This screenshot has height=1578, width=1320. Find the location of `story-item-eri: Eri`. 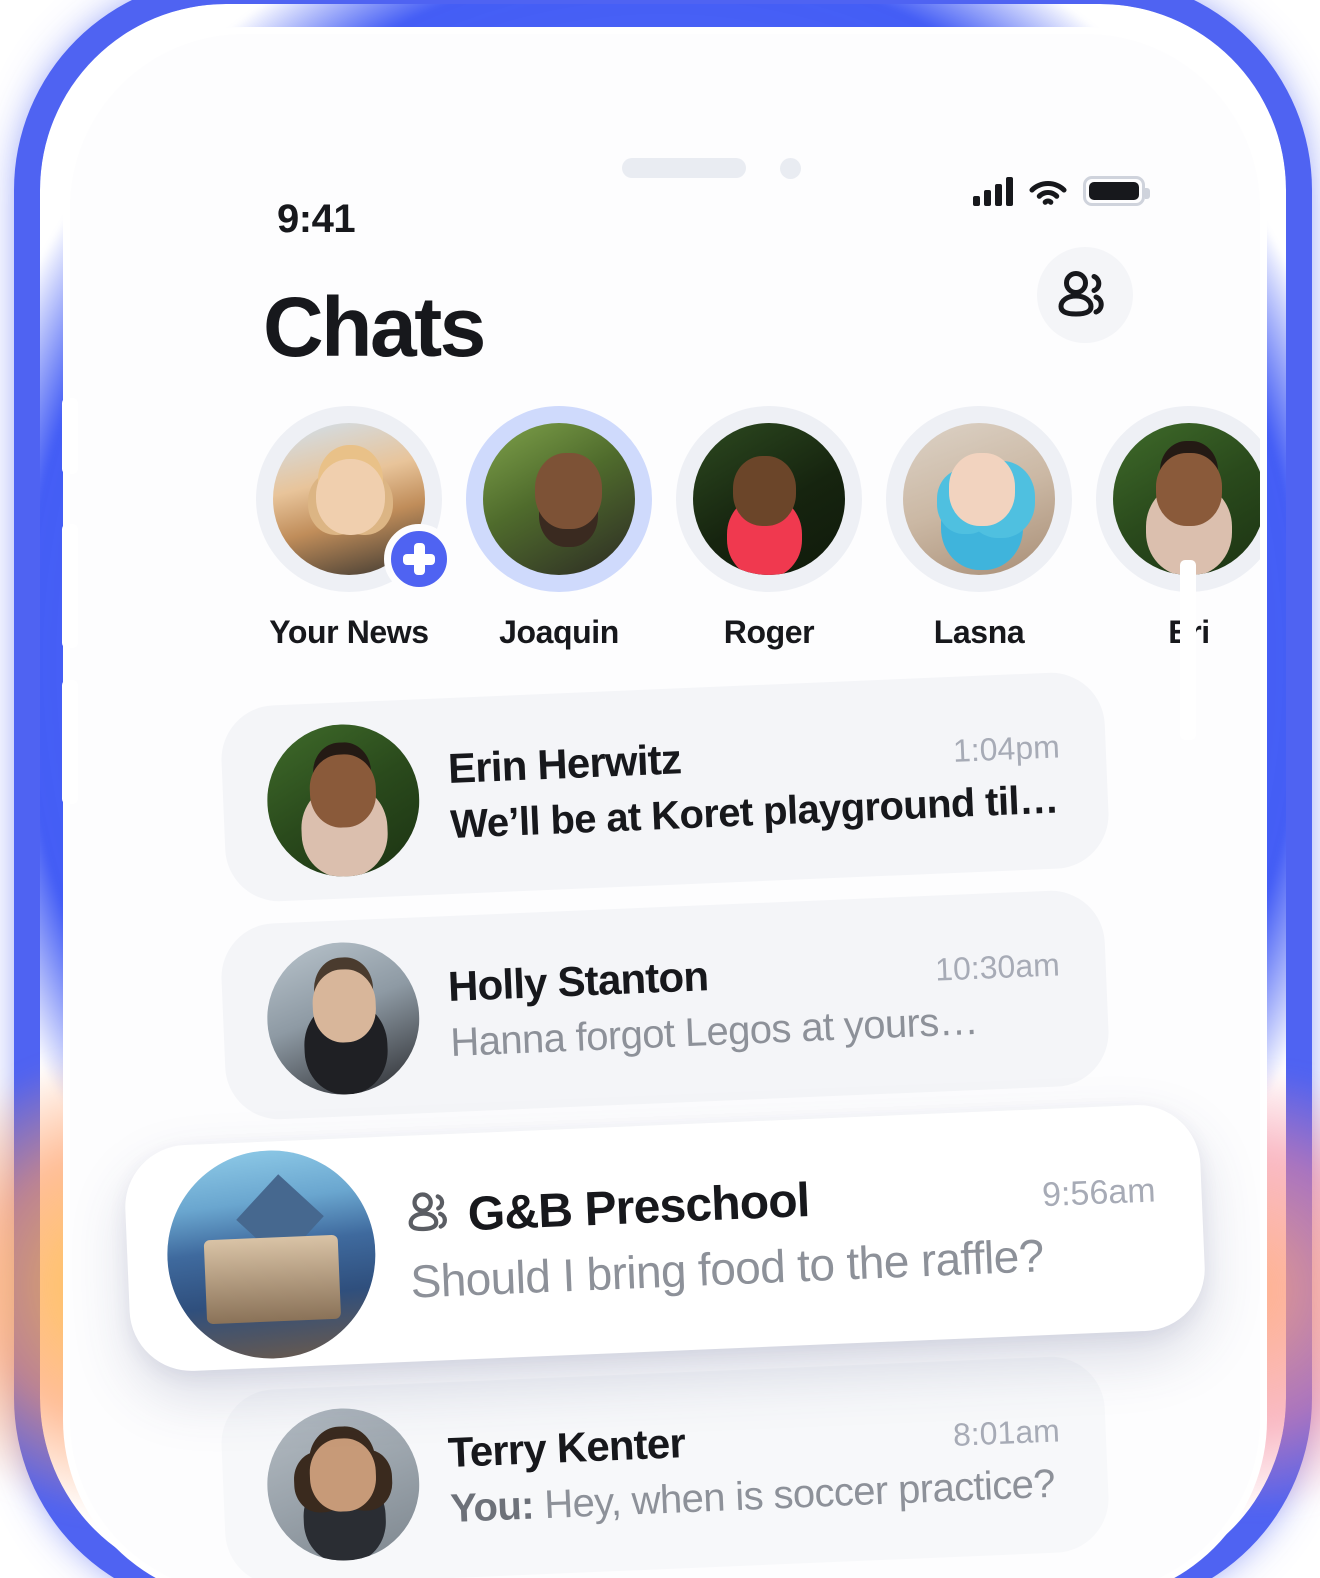

story-item-eri: Eri is located at coordinates (1178, 528).